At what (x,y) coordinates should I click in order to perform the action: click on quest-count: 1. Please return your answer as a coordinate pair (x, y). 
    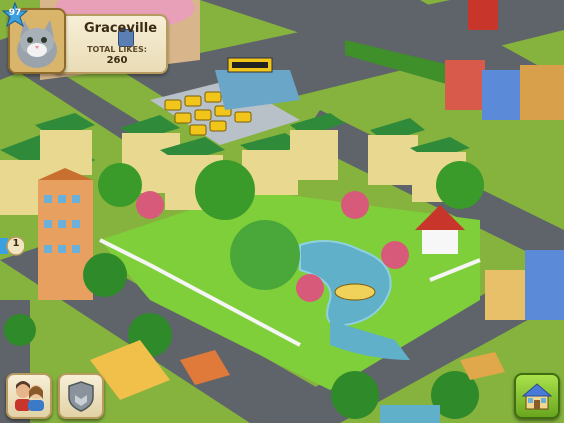
    Looking at the image, I should click on (16, 243).